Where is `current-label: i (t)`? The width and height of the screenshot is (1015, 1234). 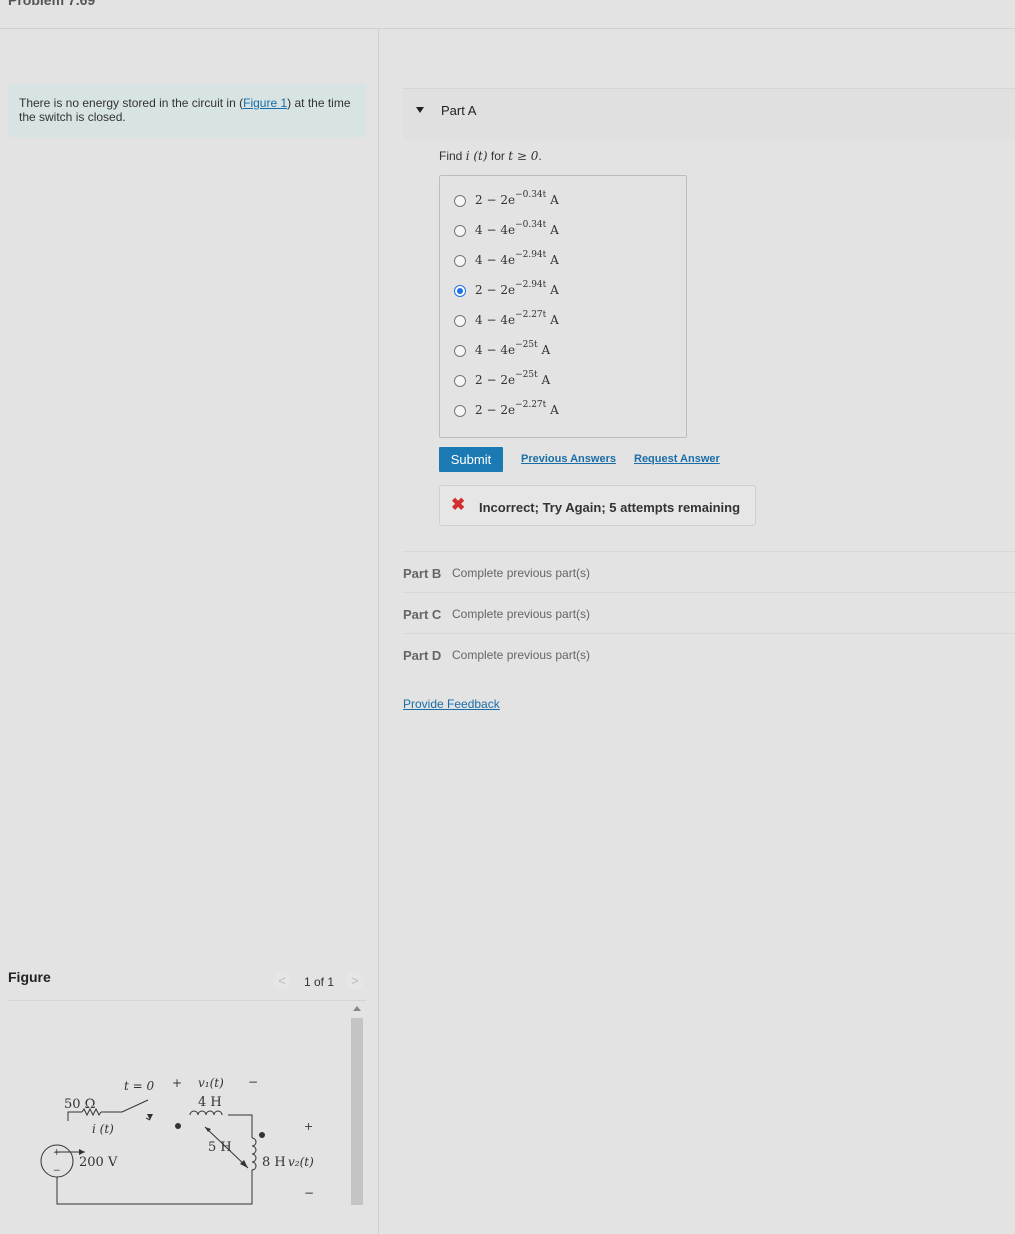 current-label: i (t) is located at coordinates (103, 1129).